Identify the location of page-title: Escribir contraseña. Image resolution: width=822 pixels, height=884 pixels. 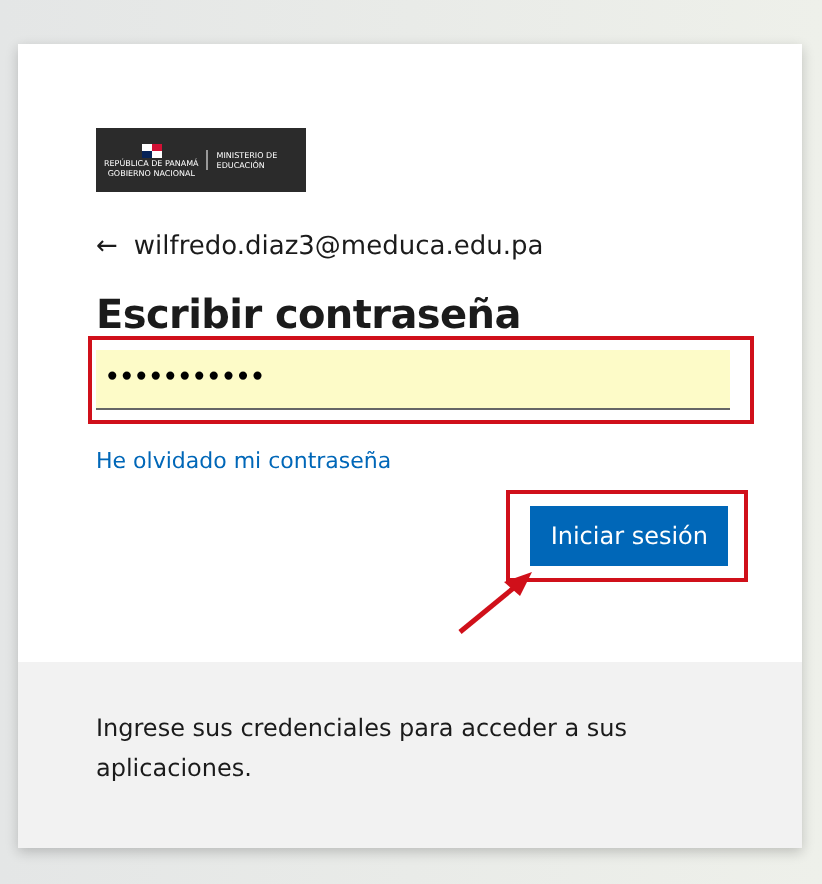
(309, 313).